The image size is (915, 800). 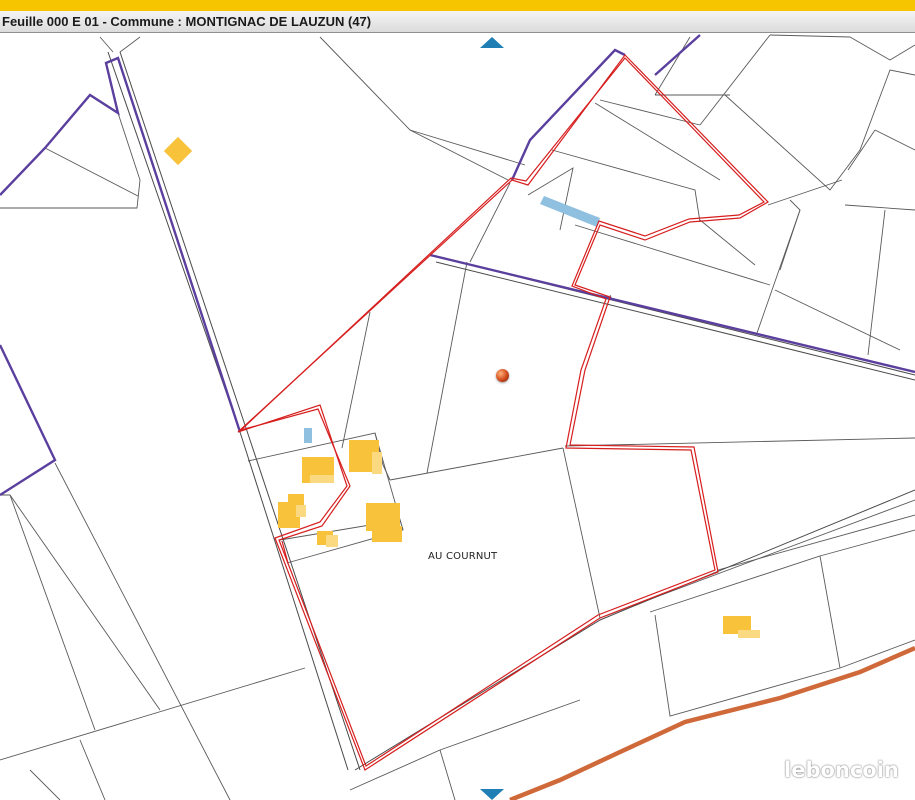 What do you see at coordinates (457, 5) in the screenshot?
I see `top-accent-bar` at bounding box center [457, 5].